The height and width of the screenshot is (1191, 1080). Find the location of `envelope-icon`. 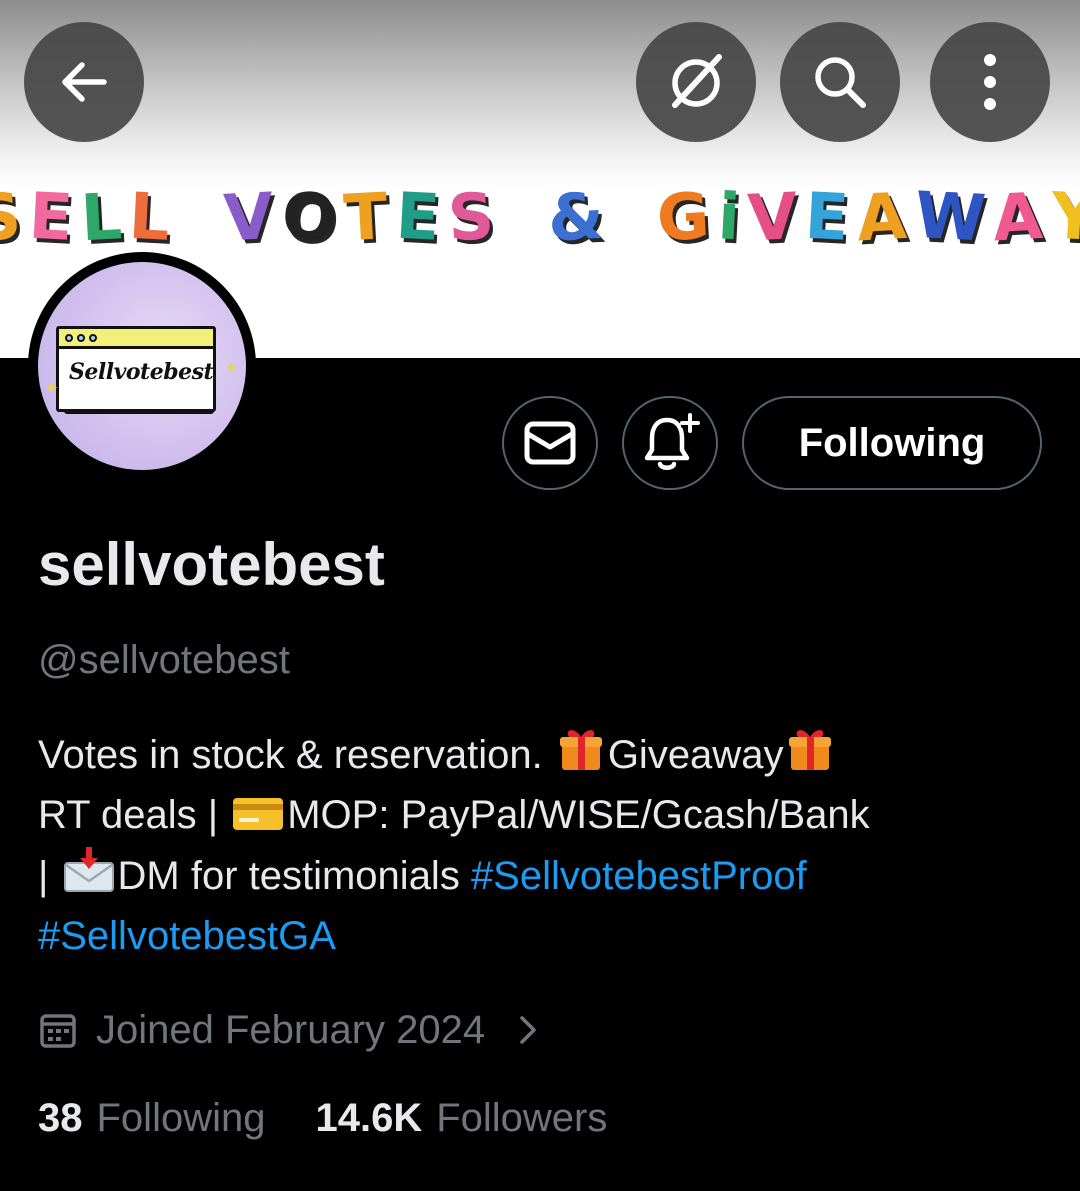

envelope-icon is located at coordinates (550, 443).